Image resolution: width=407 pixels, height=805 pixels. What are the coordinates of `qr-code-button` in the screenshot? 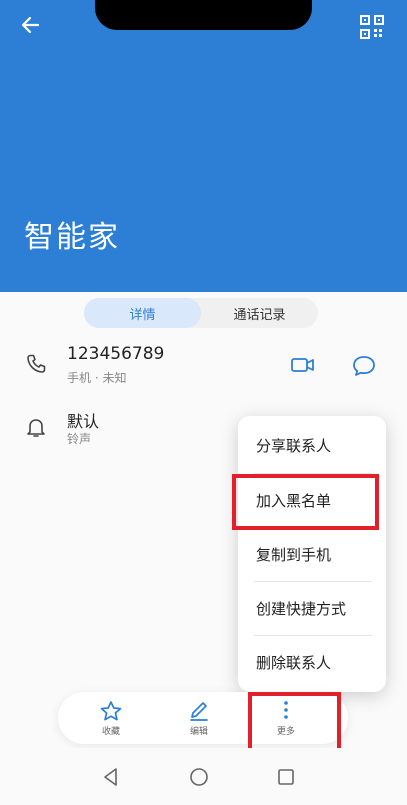 It's located at (372, 27).